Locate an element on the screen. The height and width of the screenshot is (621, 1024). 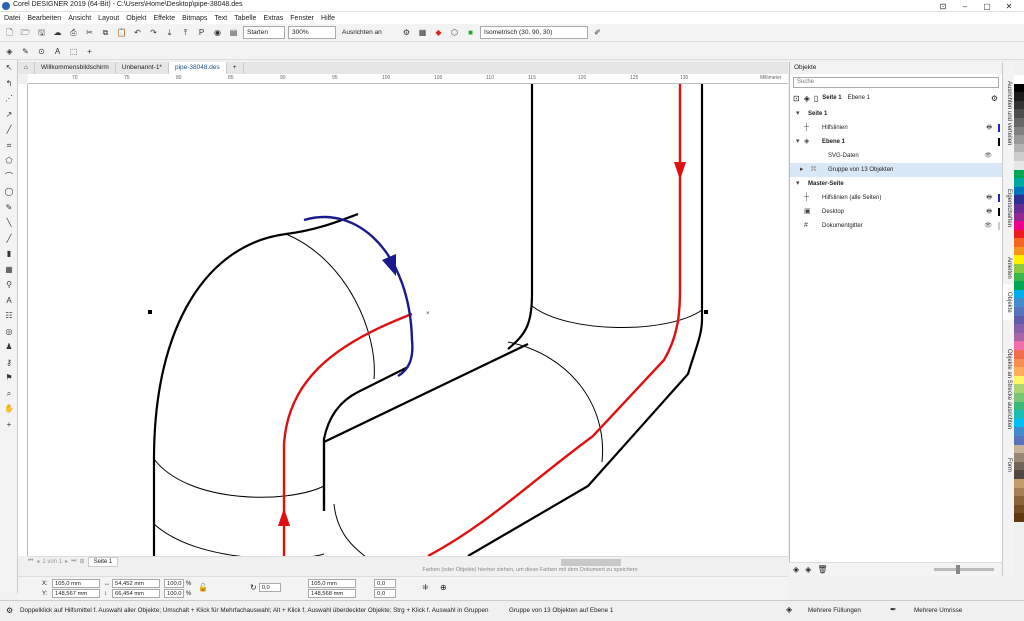
menu-bearbeiten: Bearbeiten is located at coordinates (44, 18).